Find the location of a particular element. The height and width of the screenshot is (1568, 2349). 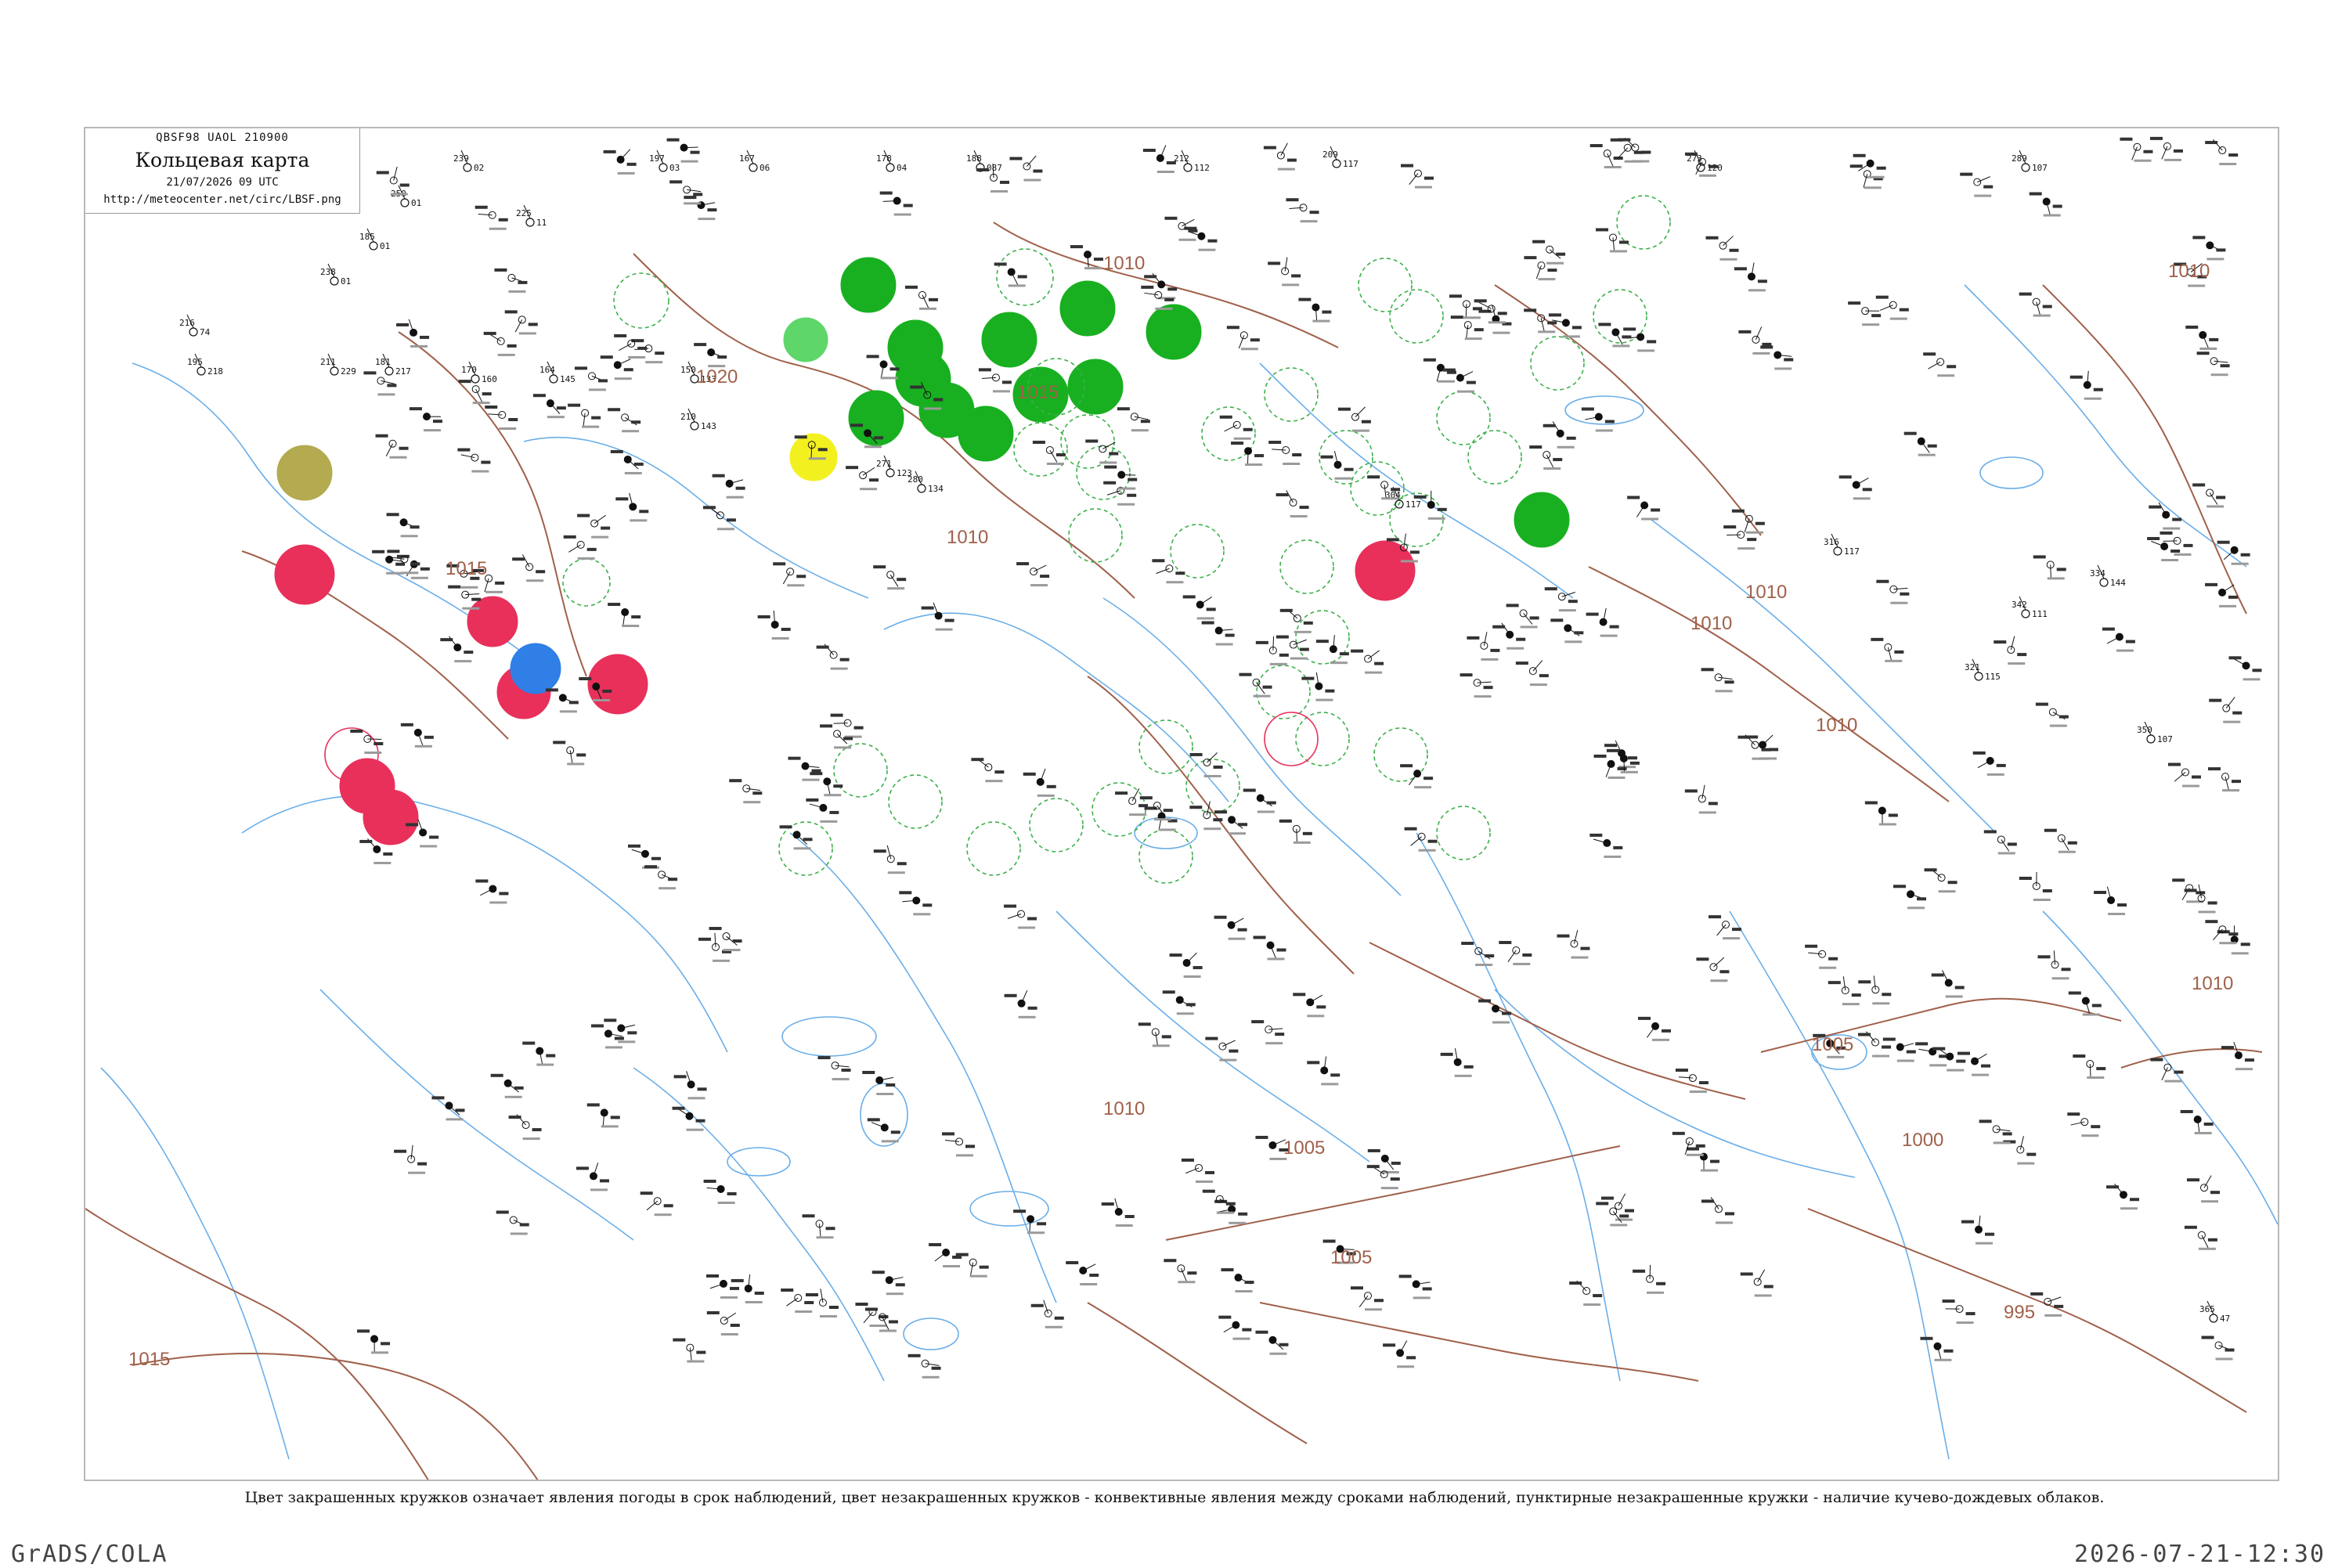

station-plot: 342111 is located at coordinates (2030, 608).